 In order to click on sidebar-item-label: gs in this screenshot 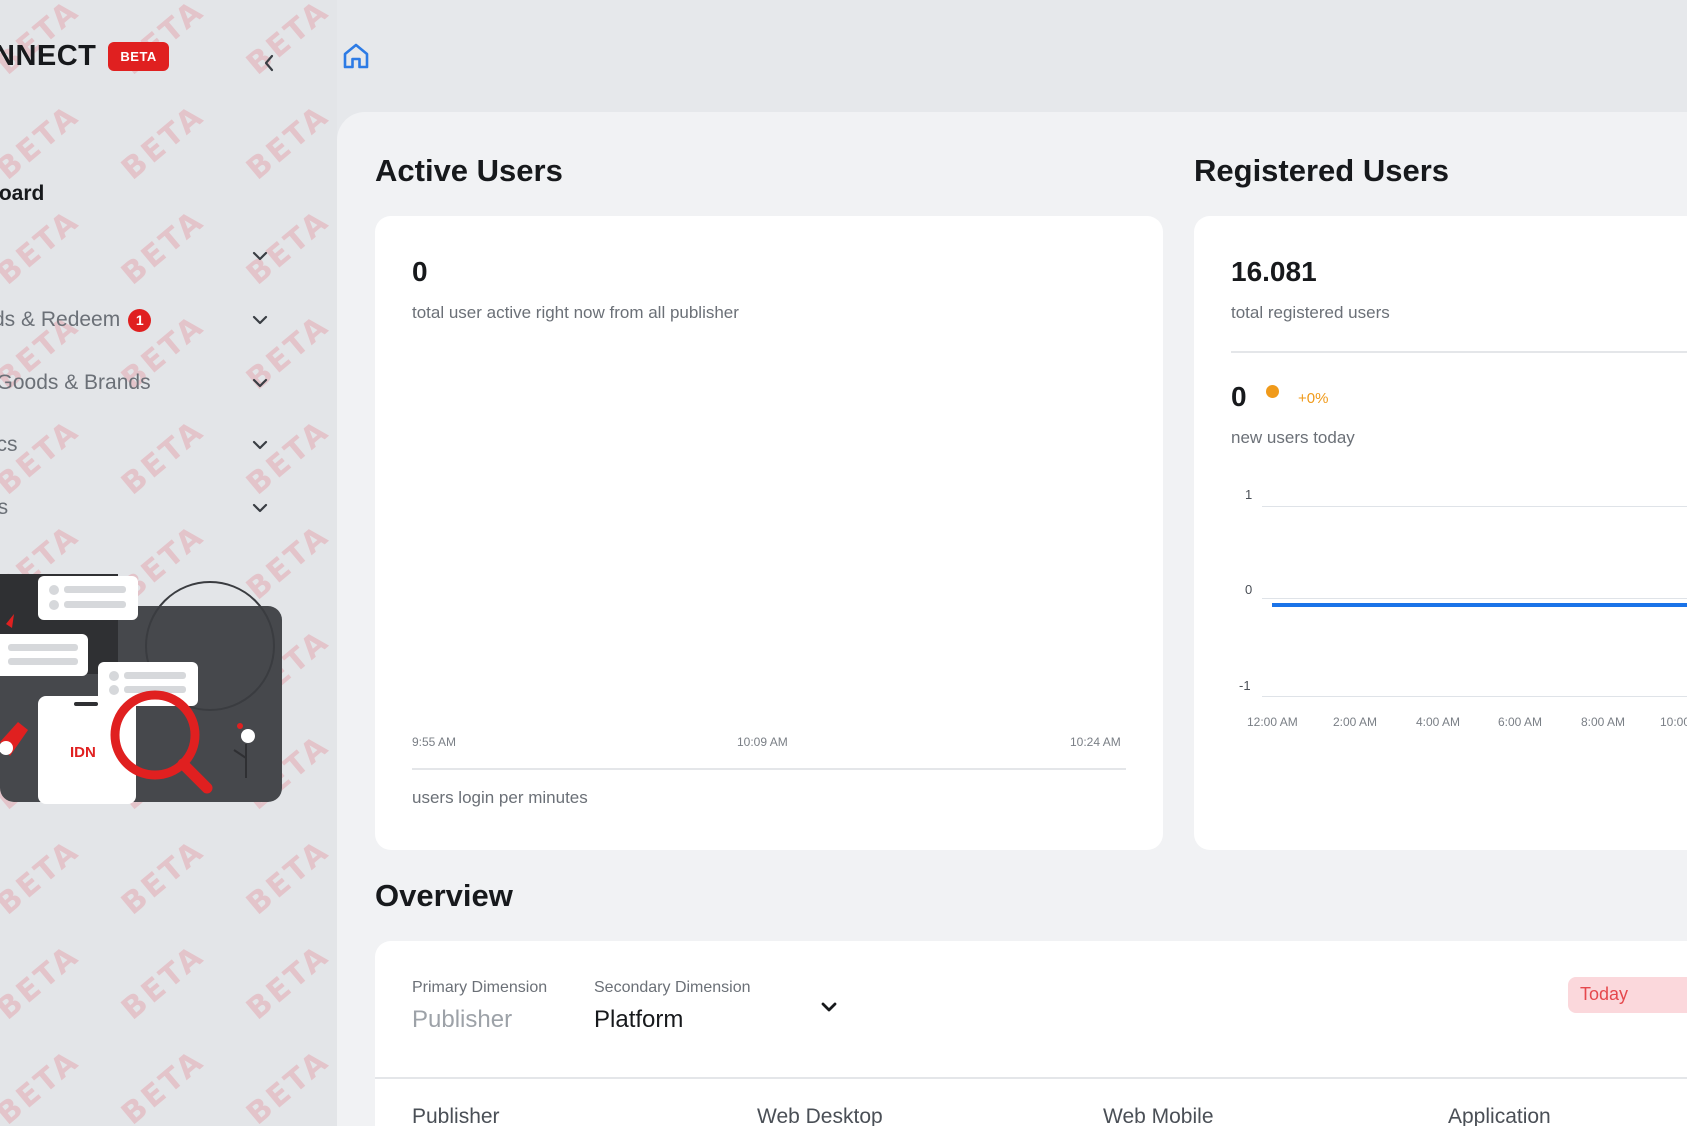, I will do `click(4, 507)`.